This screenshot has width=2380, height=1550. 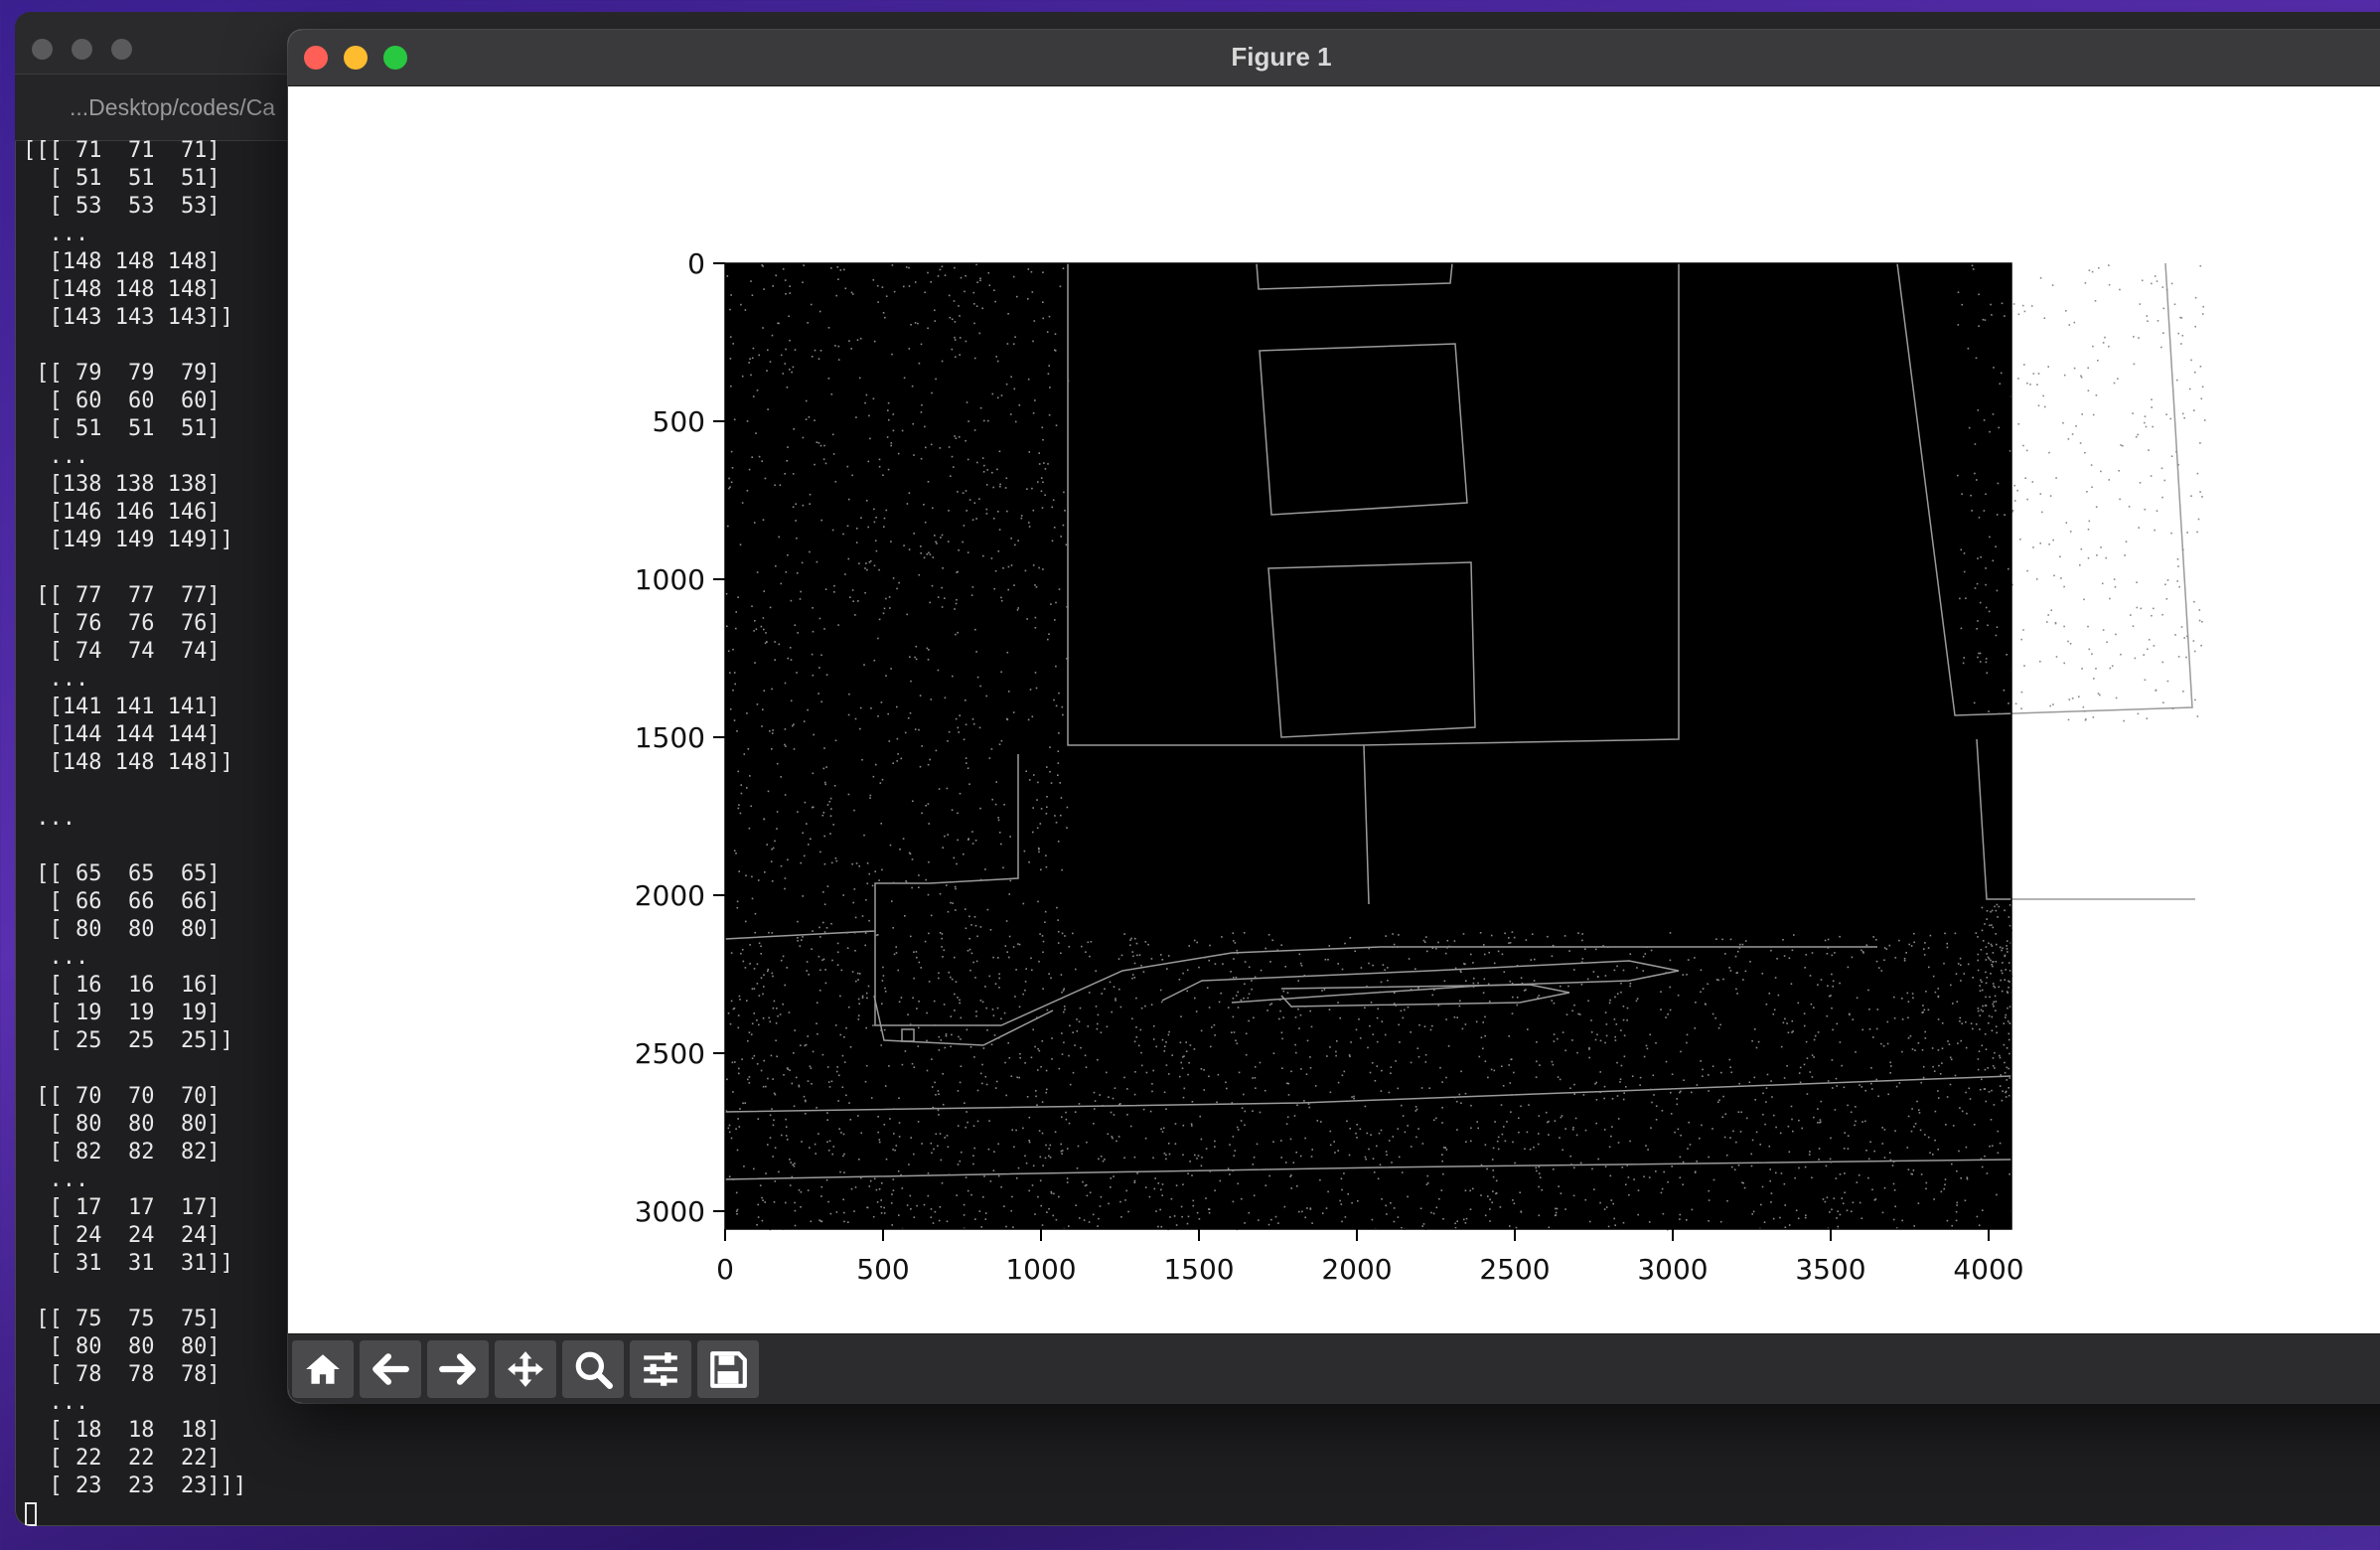 I want to click on pan-button, so click(x=525, y=1369).